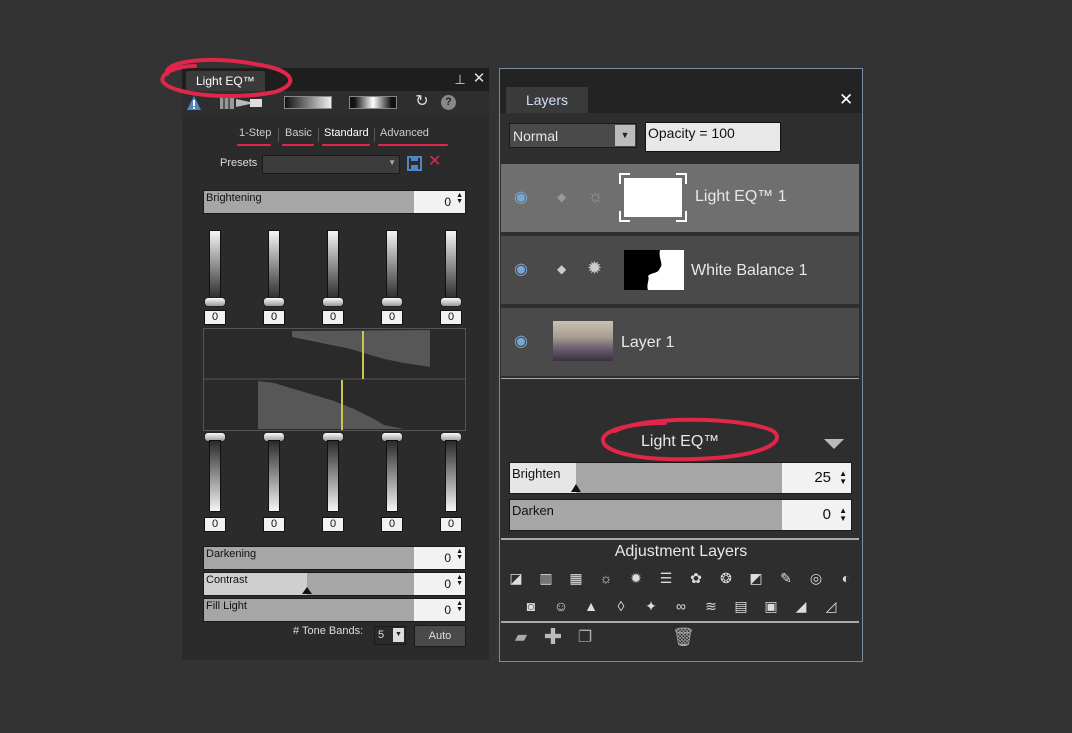 This screenshot has width=1072, height=733. What do you see at coordinates (547, 100) in the screenshot?
I see `layers-tab: Layers` at bounding box center [547, 100].